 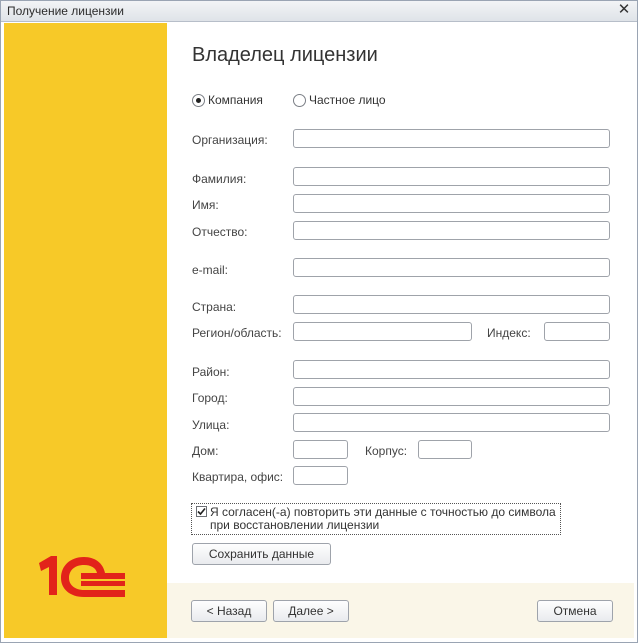 What do you see at coordinates (451, 176) in the screenshot?
I see `last-name-field` at bounding box center [451, 176].